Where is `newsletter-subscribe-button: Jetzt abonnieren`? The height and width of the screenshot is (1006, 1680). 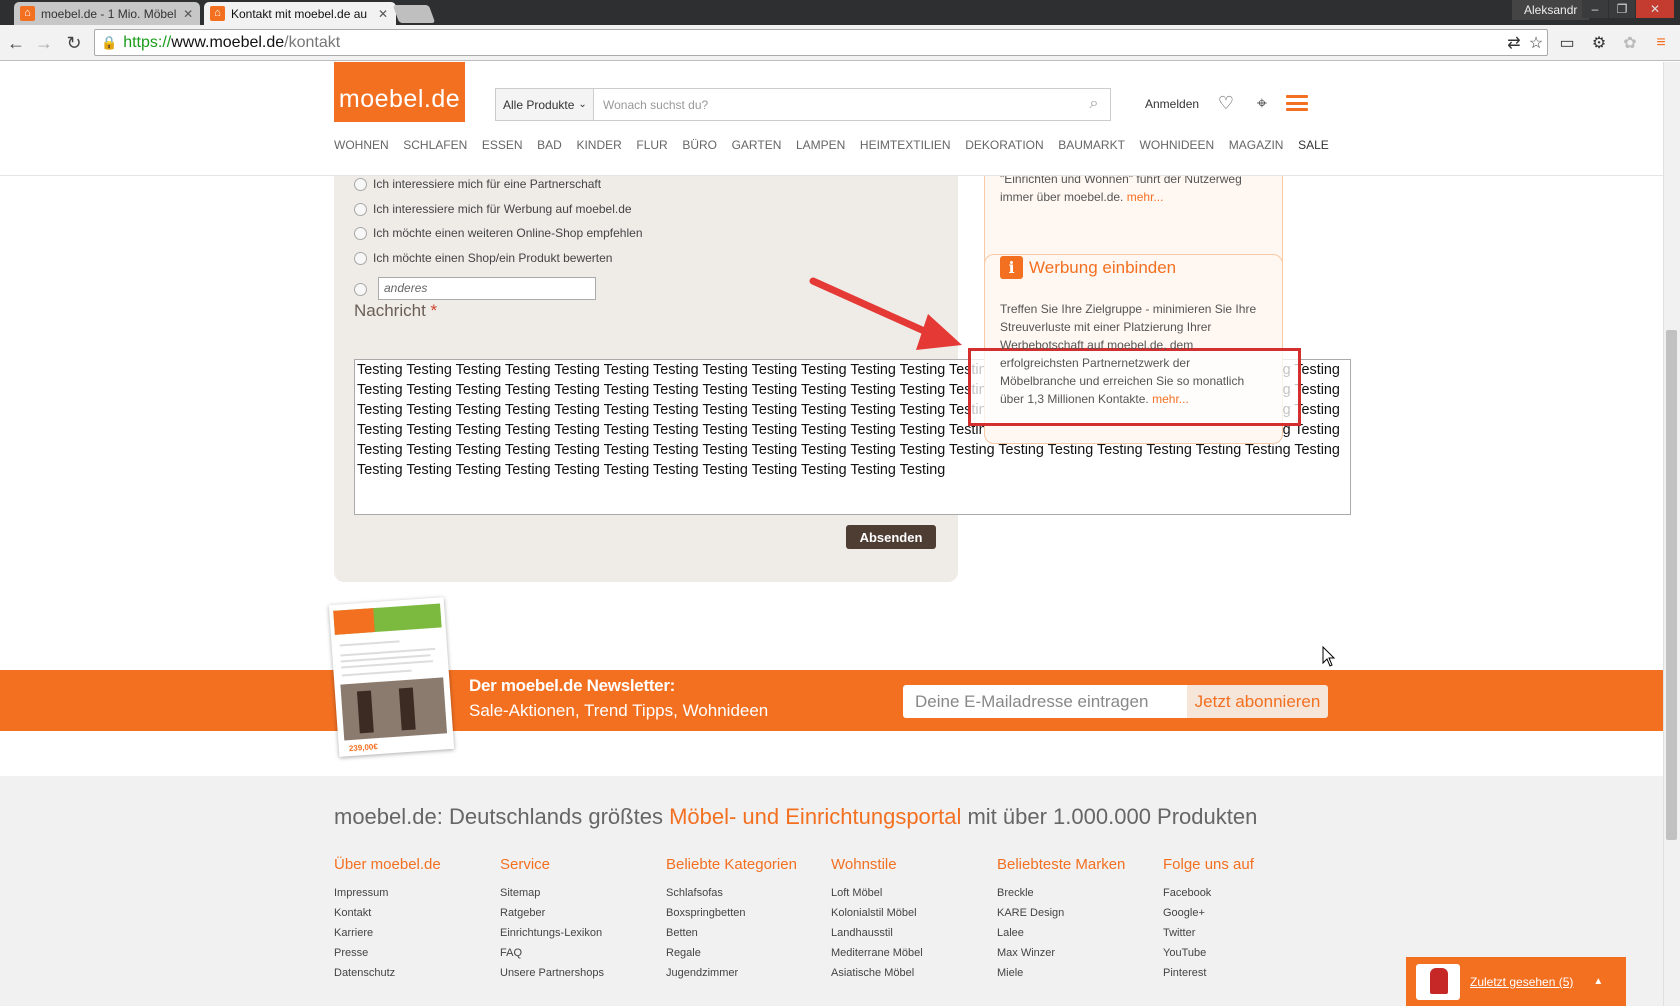
newsletter-subscribe-button: Jetzt abonnieren is located at coordinates (1257, 701).